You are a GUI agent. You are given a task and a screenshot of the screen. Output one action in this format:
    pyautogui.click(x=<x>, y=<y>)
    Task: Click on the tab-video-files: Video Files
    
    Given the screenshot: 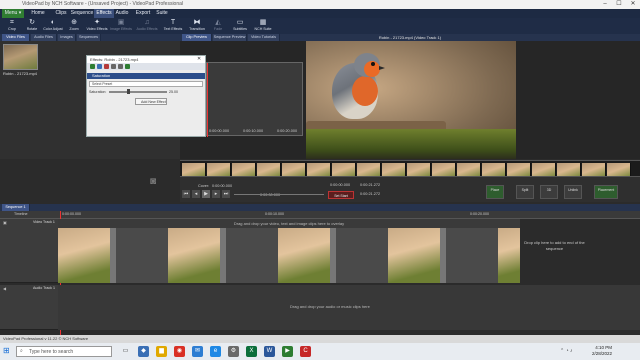 What is the action you would take?
    pyautogui.click(x=16, y=37)
    